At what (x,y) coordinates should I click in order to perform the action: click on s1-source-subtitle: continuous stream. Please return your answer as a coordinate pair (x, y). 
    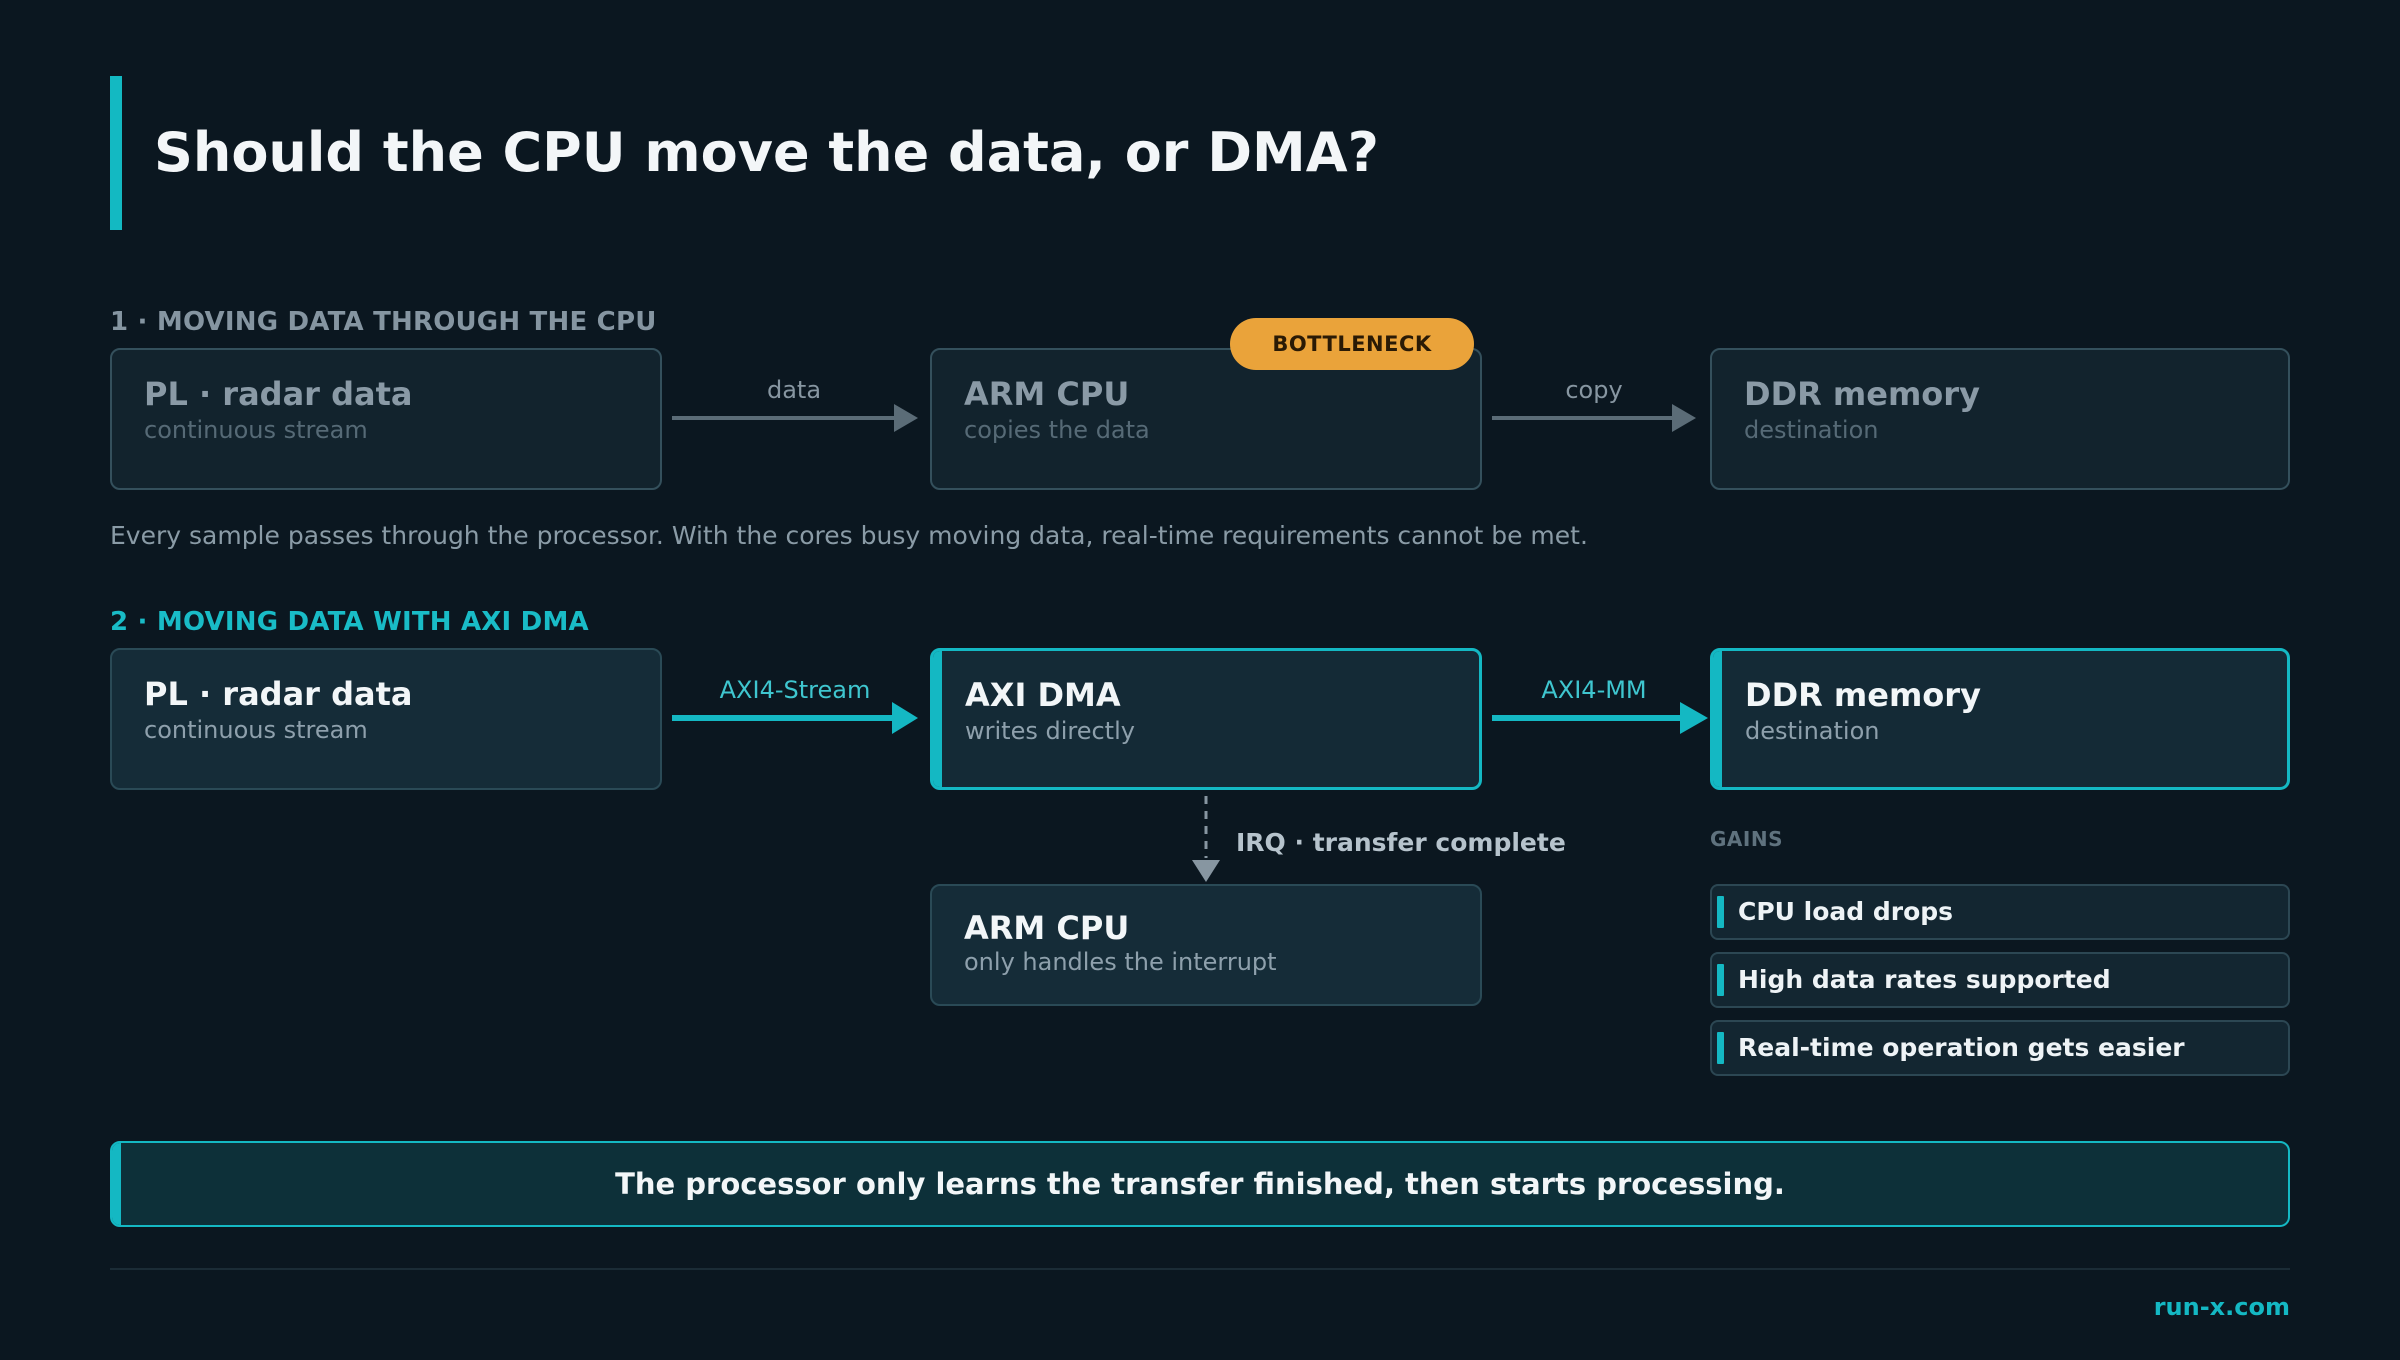
    Looking at the image, I should click on (256, 430).